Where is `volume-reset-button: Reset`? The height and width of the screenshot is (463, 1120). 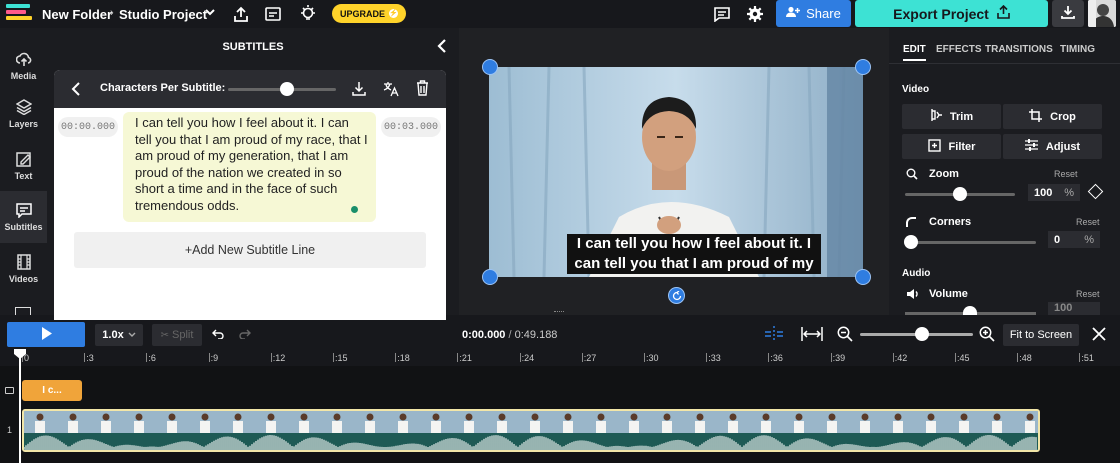 volume-reset-button: Reset is located at coordinates (1088, 294).